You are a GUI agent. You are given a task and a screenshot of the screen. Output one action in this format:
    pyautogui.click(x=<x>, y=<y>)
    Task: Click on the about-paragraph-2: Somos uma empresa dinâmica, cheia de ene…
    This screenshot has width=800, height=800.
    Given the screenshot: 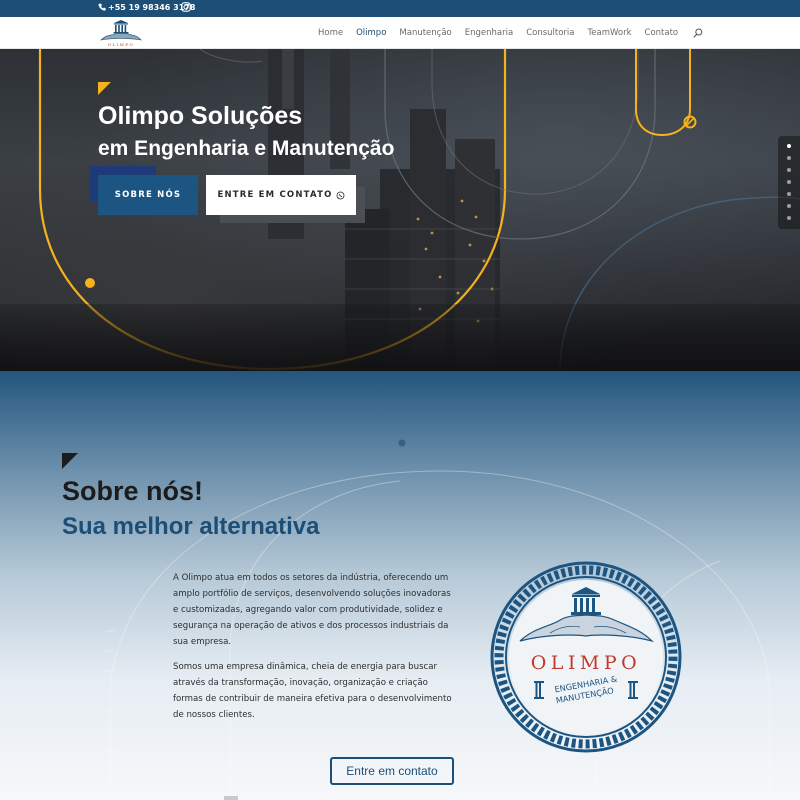 What is the action you would take?
    pyautogui.click(x=312, y=691)
    